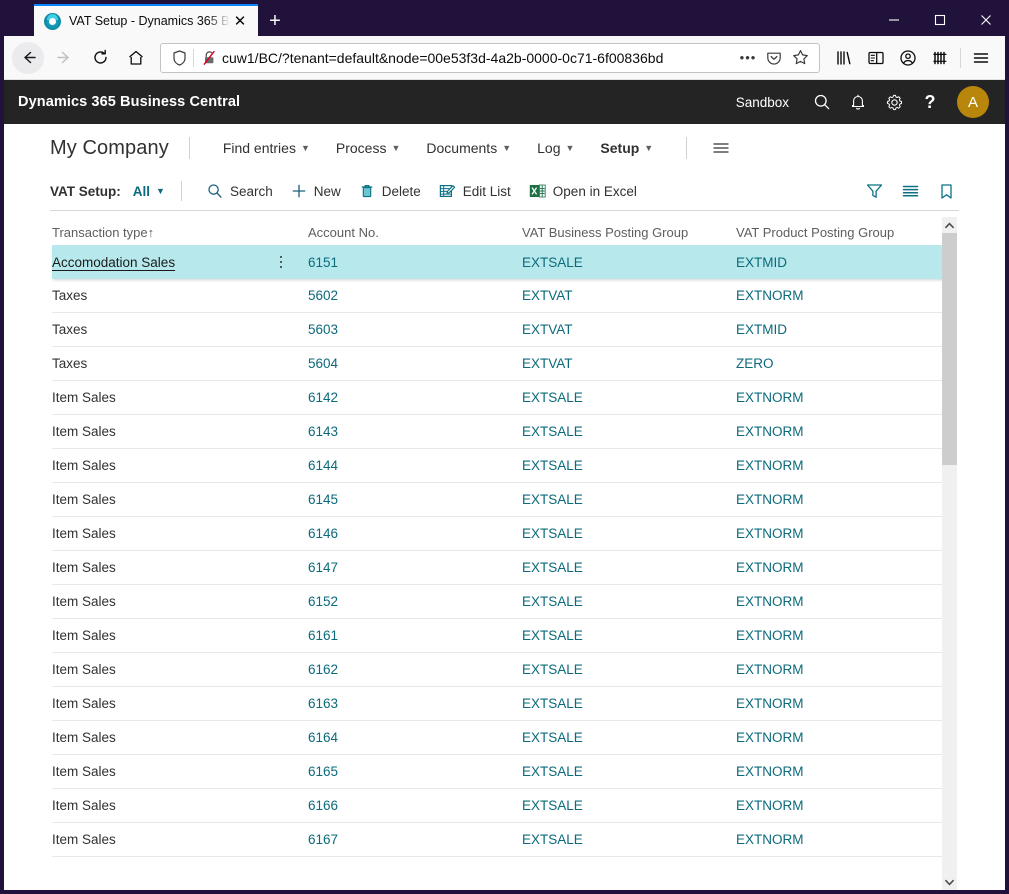 The height and width of the screenshot is (894, 1009). I want to click on cell-account-no: 6151, so click(415, 262).